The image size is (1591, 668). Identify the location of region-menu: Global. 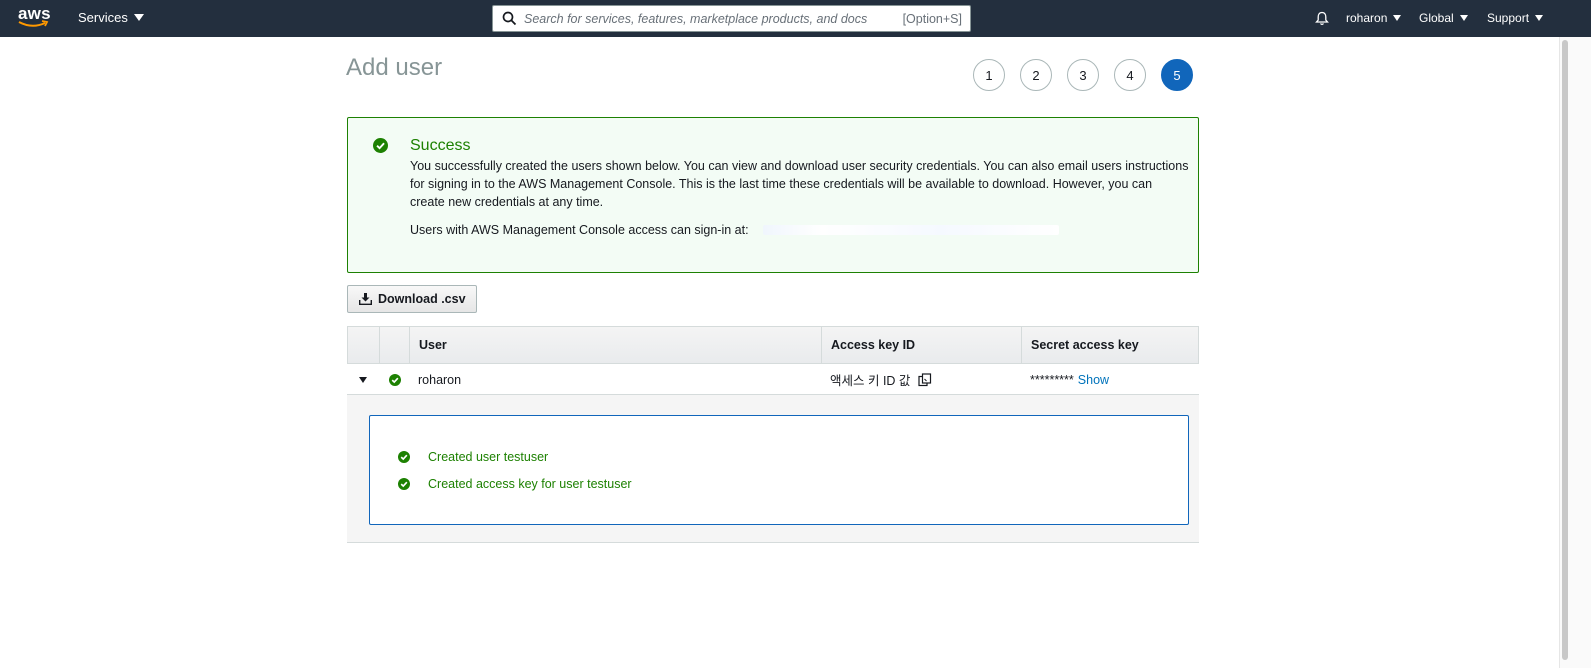
(1443, 18).